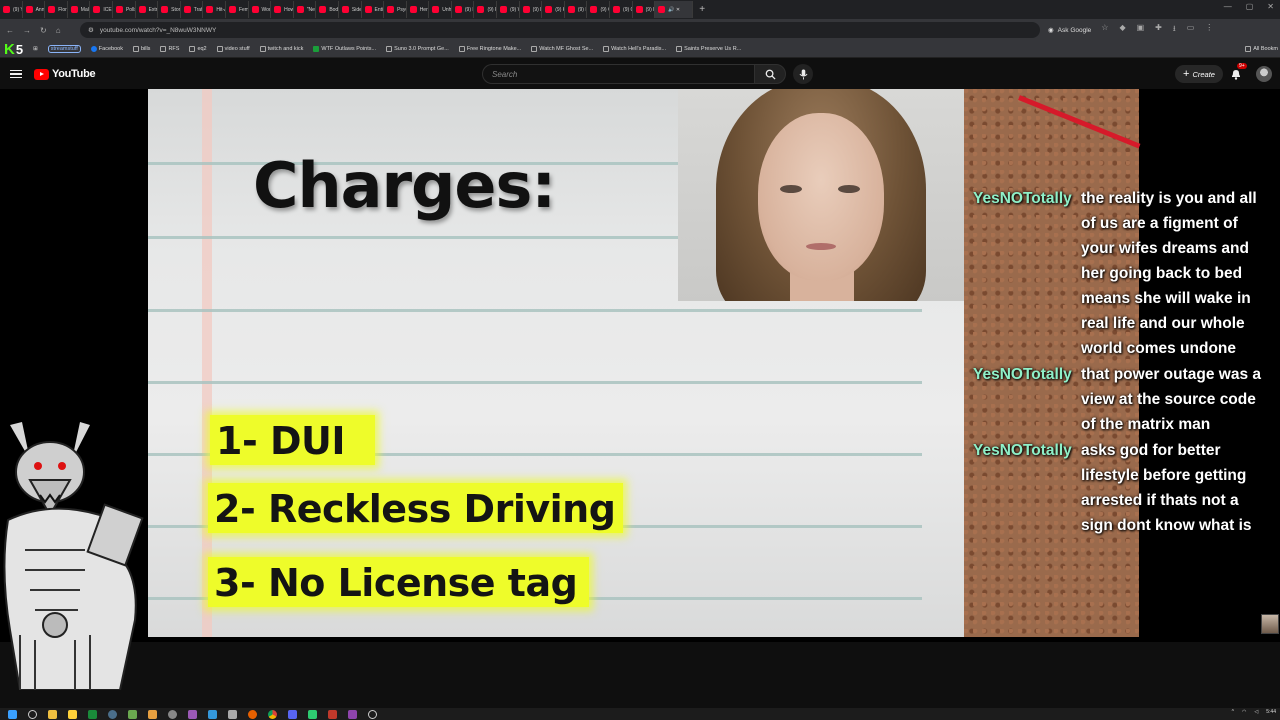  I want to click on browser-tab: Her F, so click(418, 9).